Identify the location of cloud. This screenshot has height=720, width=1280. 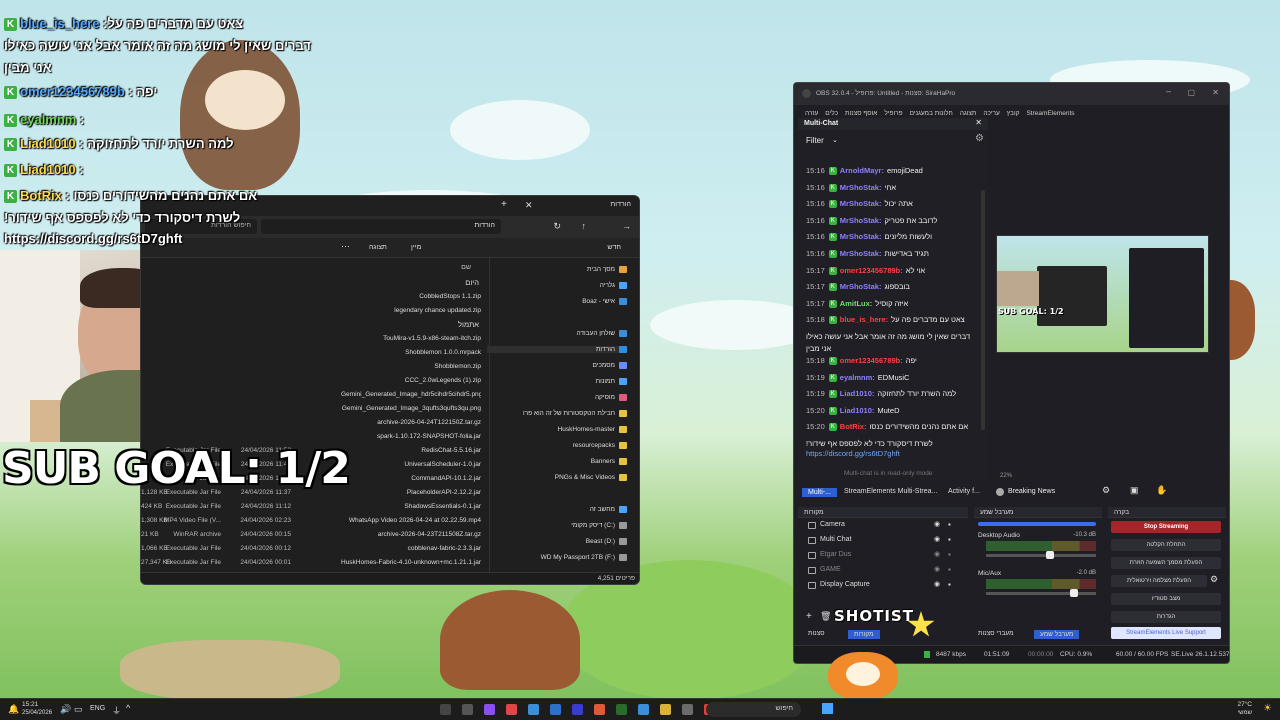
(520, 130).